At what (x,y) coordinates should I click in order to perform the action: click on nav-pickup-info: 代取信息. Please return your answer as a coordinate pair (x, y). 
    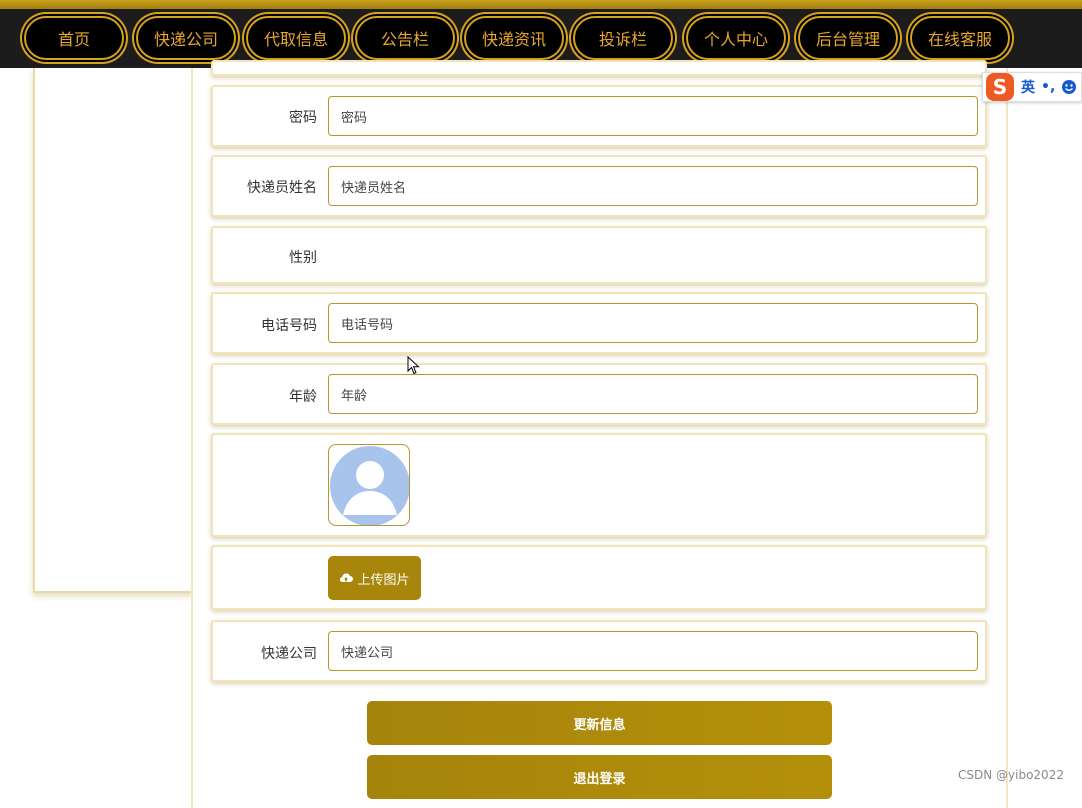
    Looking at the image, I should click on (296, 38).